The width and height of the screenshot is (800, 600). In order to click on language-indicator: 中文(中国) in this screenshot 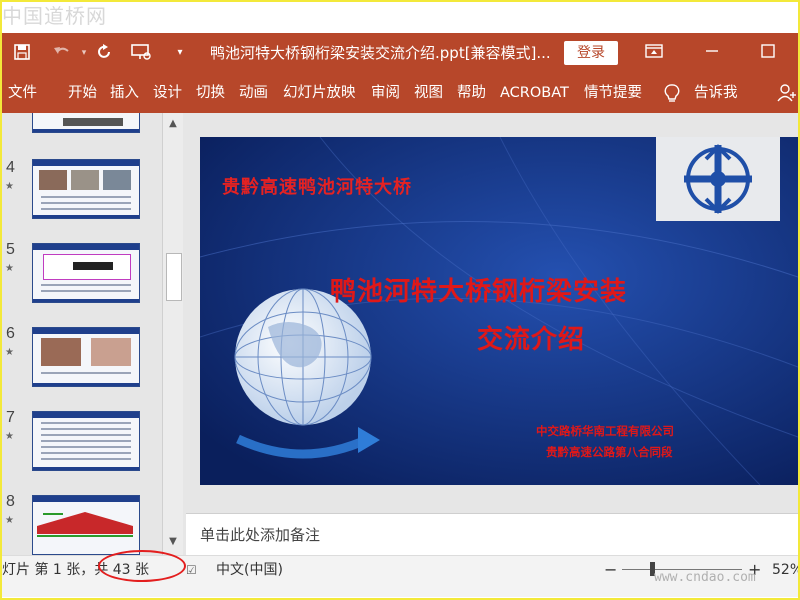, I will do `click(249, 570)`.